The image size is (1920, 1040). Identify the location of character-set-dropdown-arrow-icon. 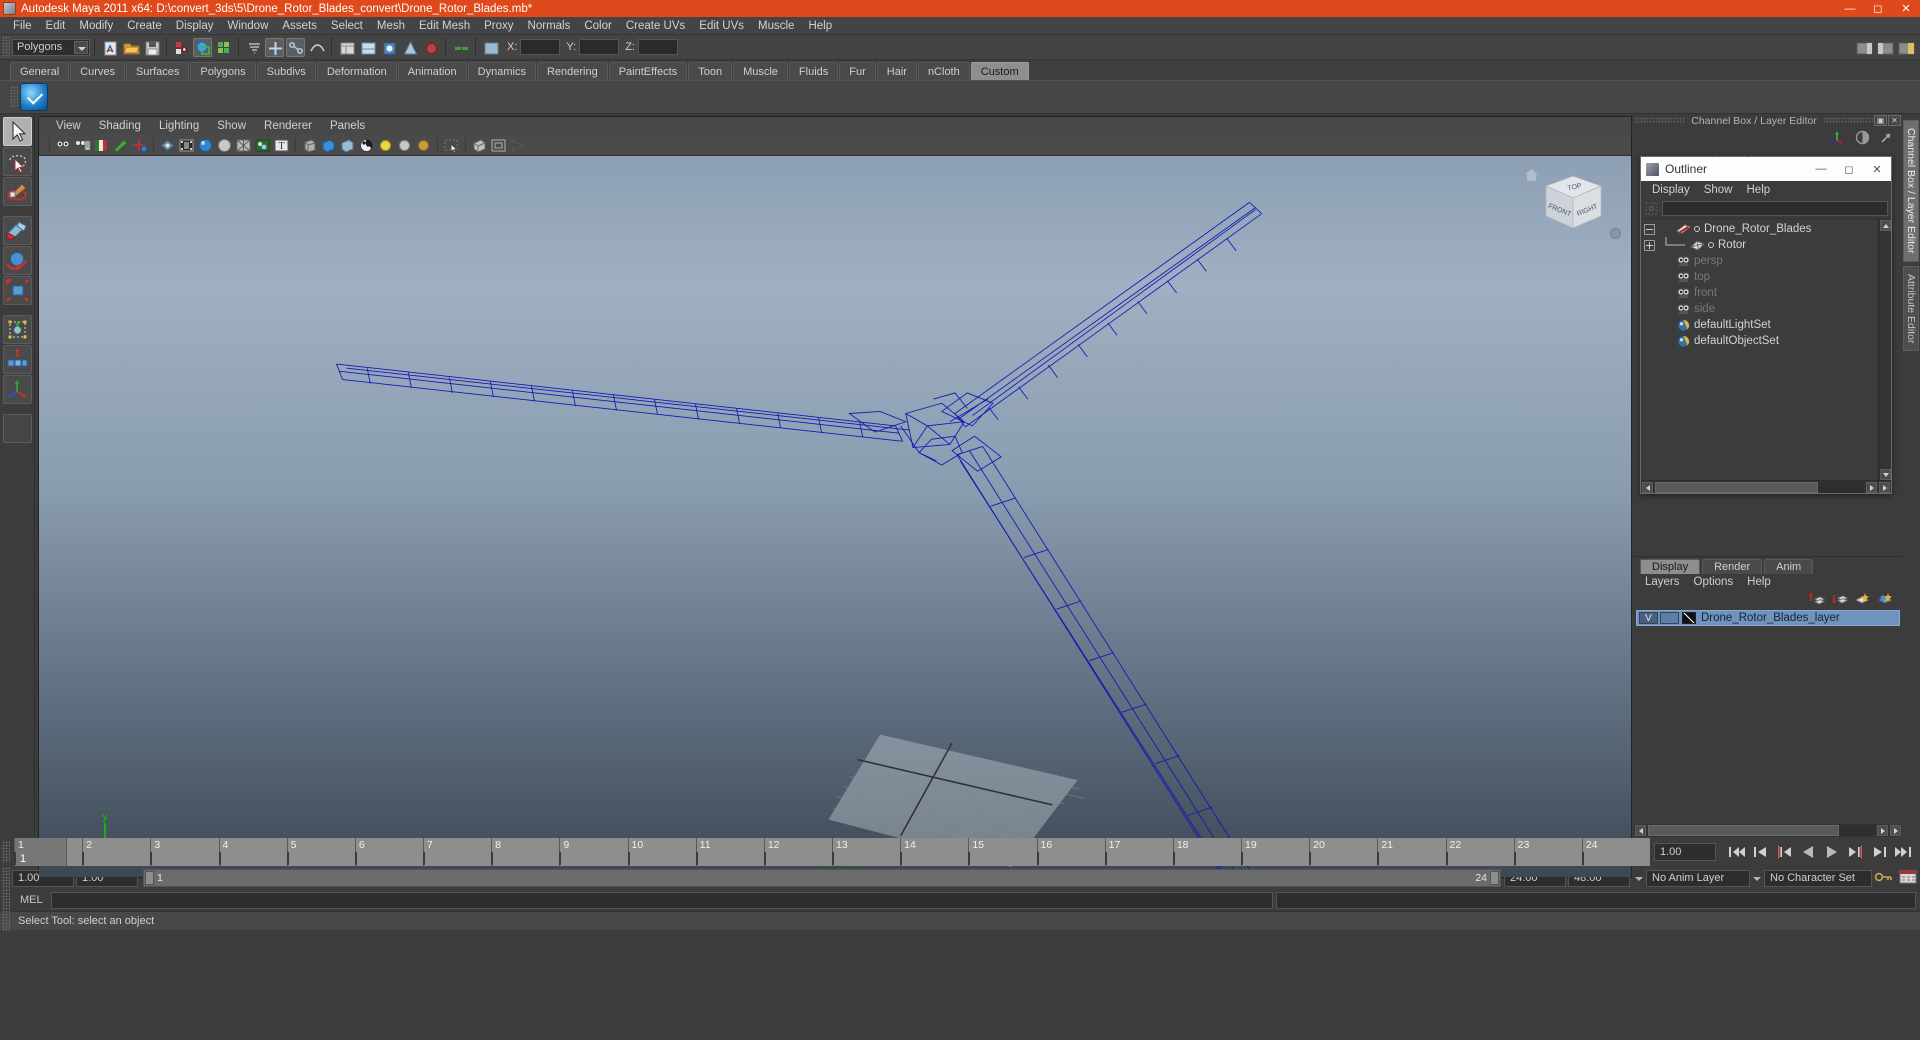
(1757, 878).